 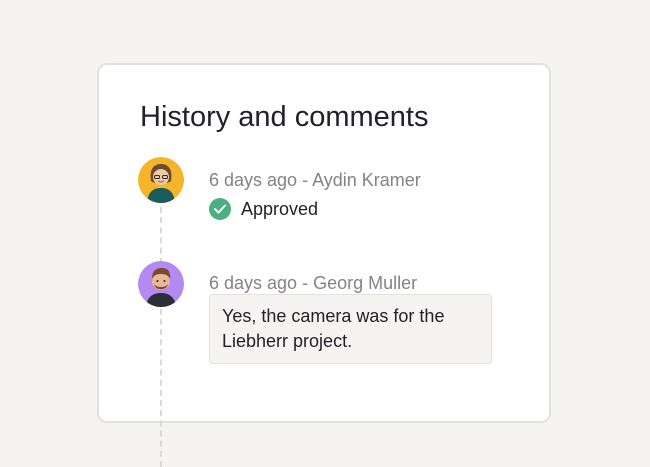 What do you see at coordinates (161, 337) in the screenshot?
I see `timeline-connector` at bounding box center [161, 337].